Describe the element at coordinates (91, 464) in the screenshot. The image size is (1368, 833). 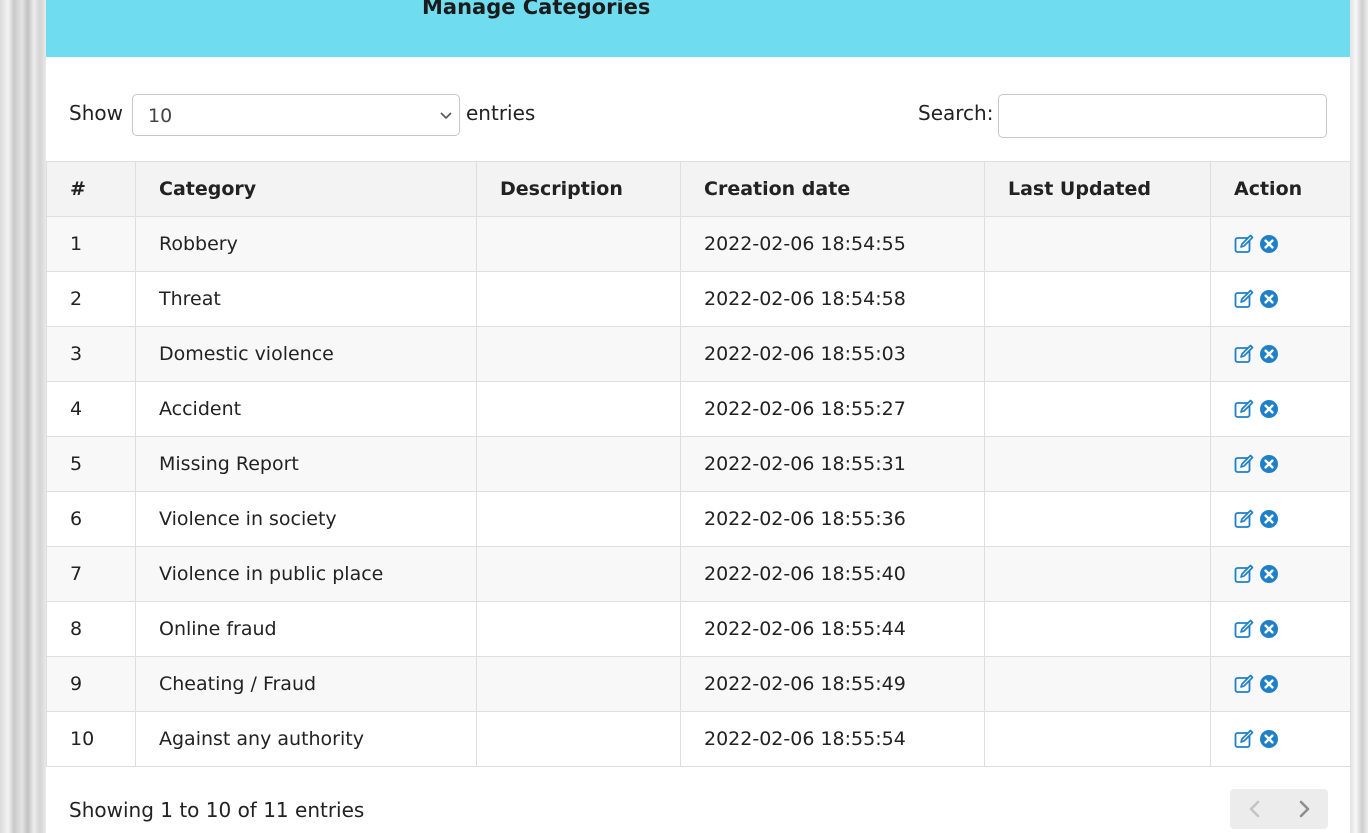
I see `row-number-cell: 5` at that location.